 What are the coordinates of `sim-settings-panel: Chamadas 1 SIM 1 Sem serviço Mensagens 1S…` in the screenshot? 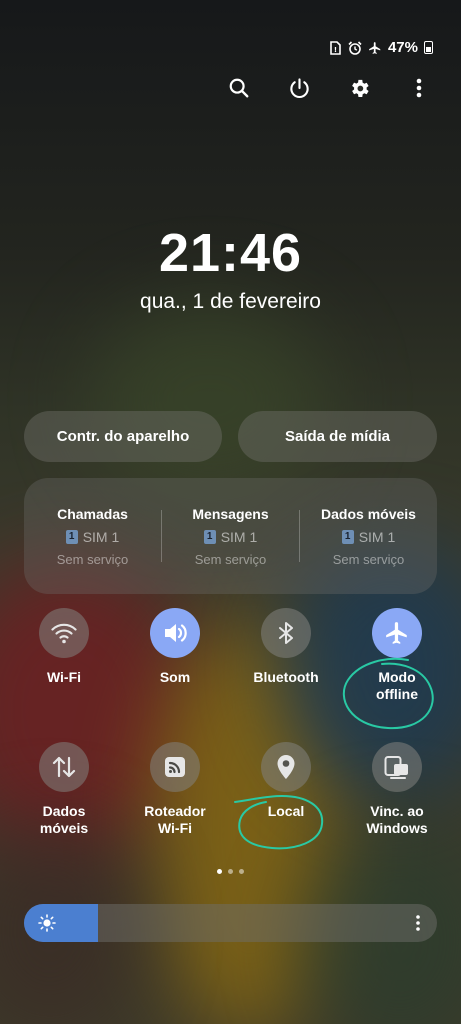 It's located at (230, 536).